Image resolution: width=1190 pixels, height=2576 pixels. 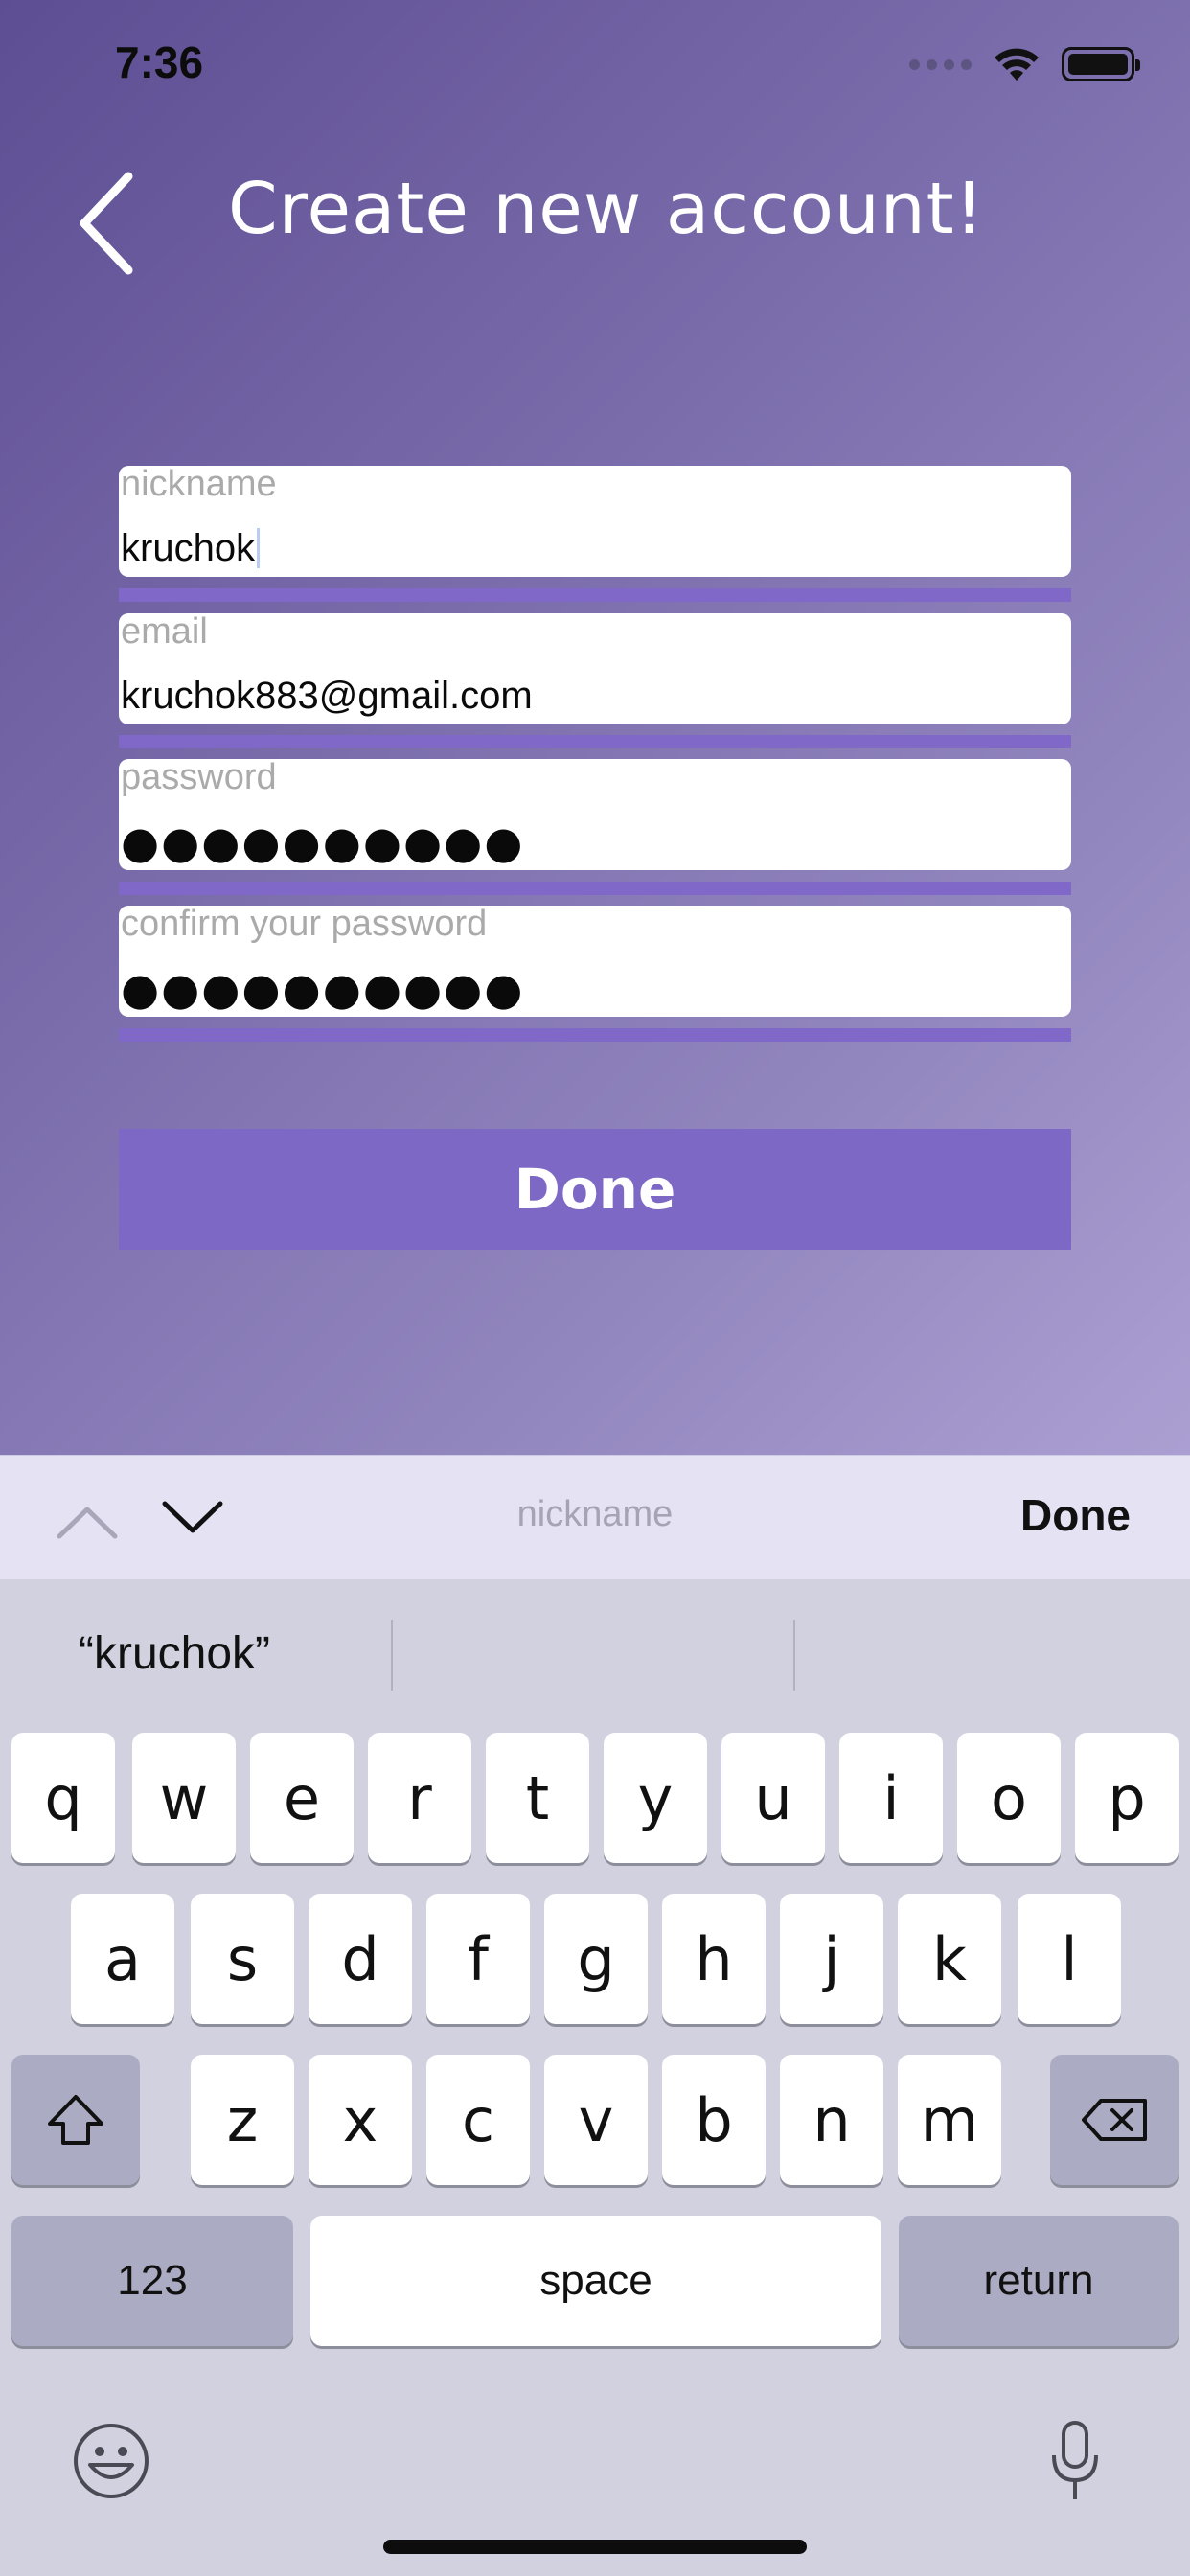 I want to click on return-key: return, so click(x=1039, y=2281).